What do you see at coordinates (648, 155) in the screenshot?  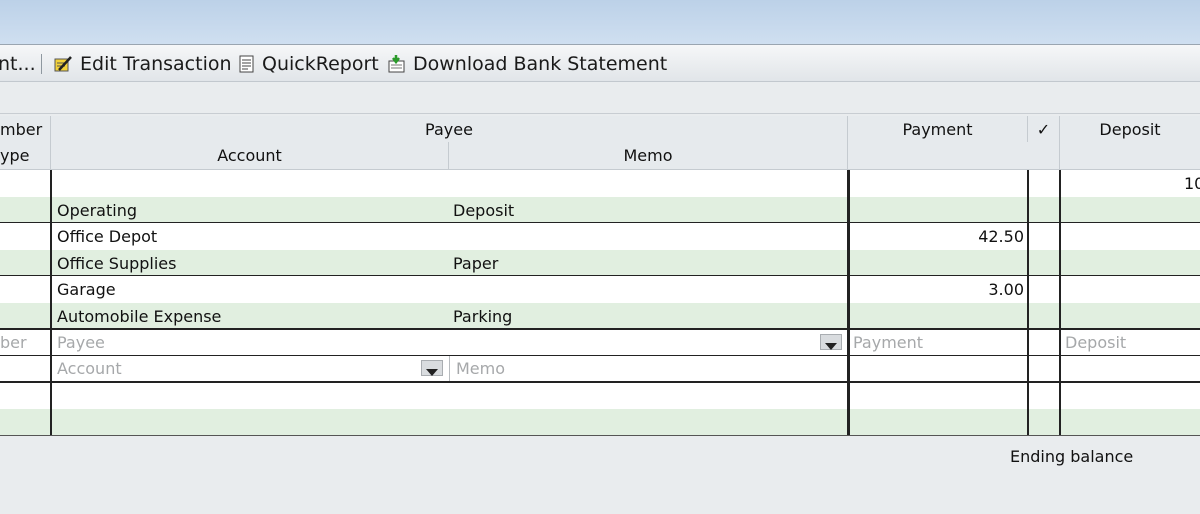 I see `header-memo: Memo` at bounding box center [648, 155].